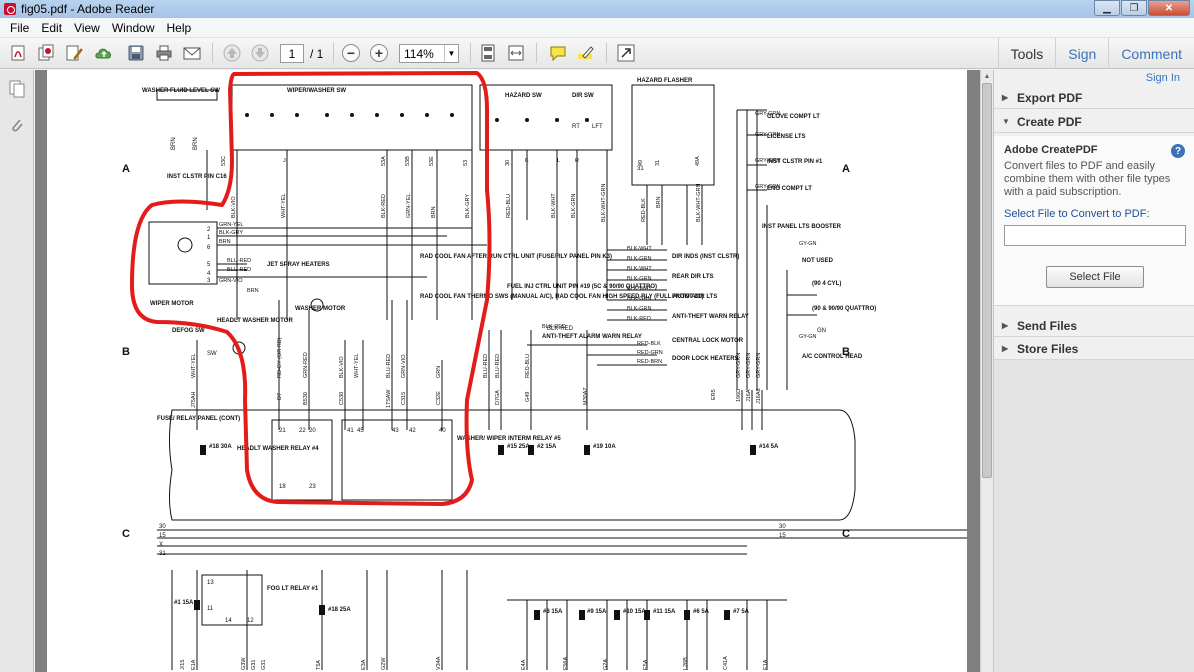 The width and height of the screenshot is (1194, 672). What do you see at coordinates (164, 53) in the screenshot?
I see `print-icon` at bounding box center [164, 53].